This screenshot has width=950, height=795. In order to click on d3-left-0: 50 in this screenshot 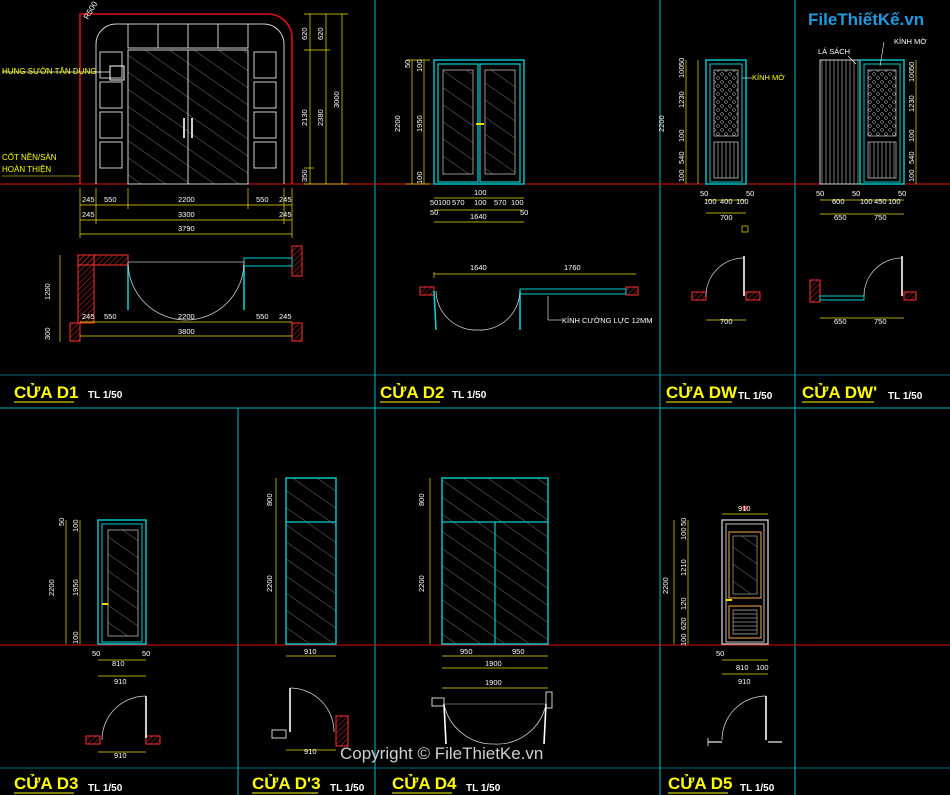, I will do `click(61, 522)`.